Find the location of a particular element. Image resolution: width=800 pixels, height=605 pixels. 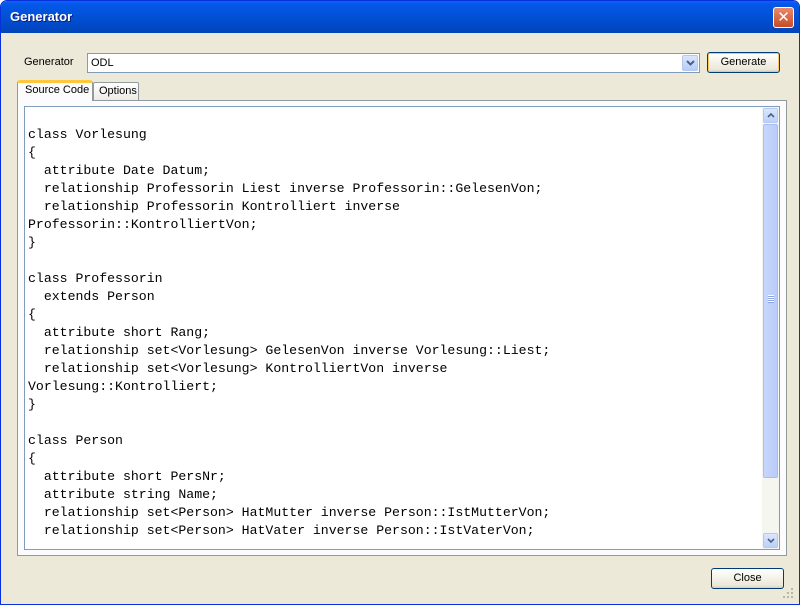

title-bar: Generator ✕ is located at coordinates (400, 17).